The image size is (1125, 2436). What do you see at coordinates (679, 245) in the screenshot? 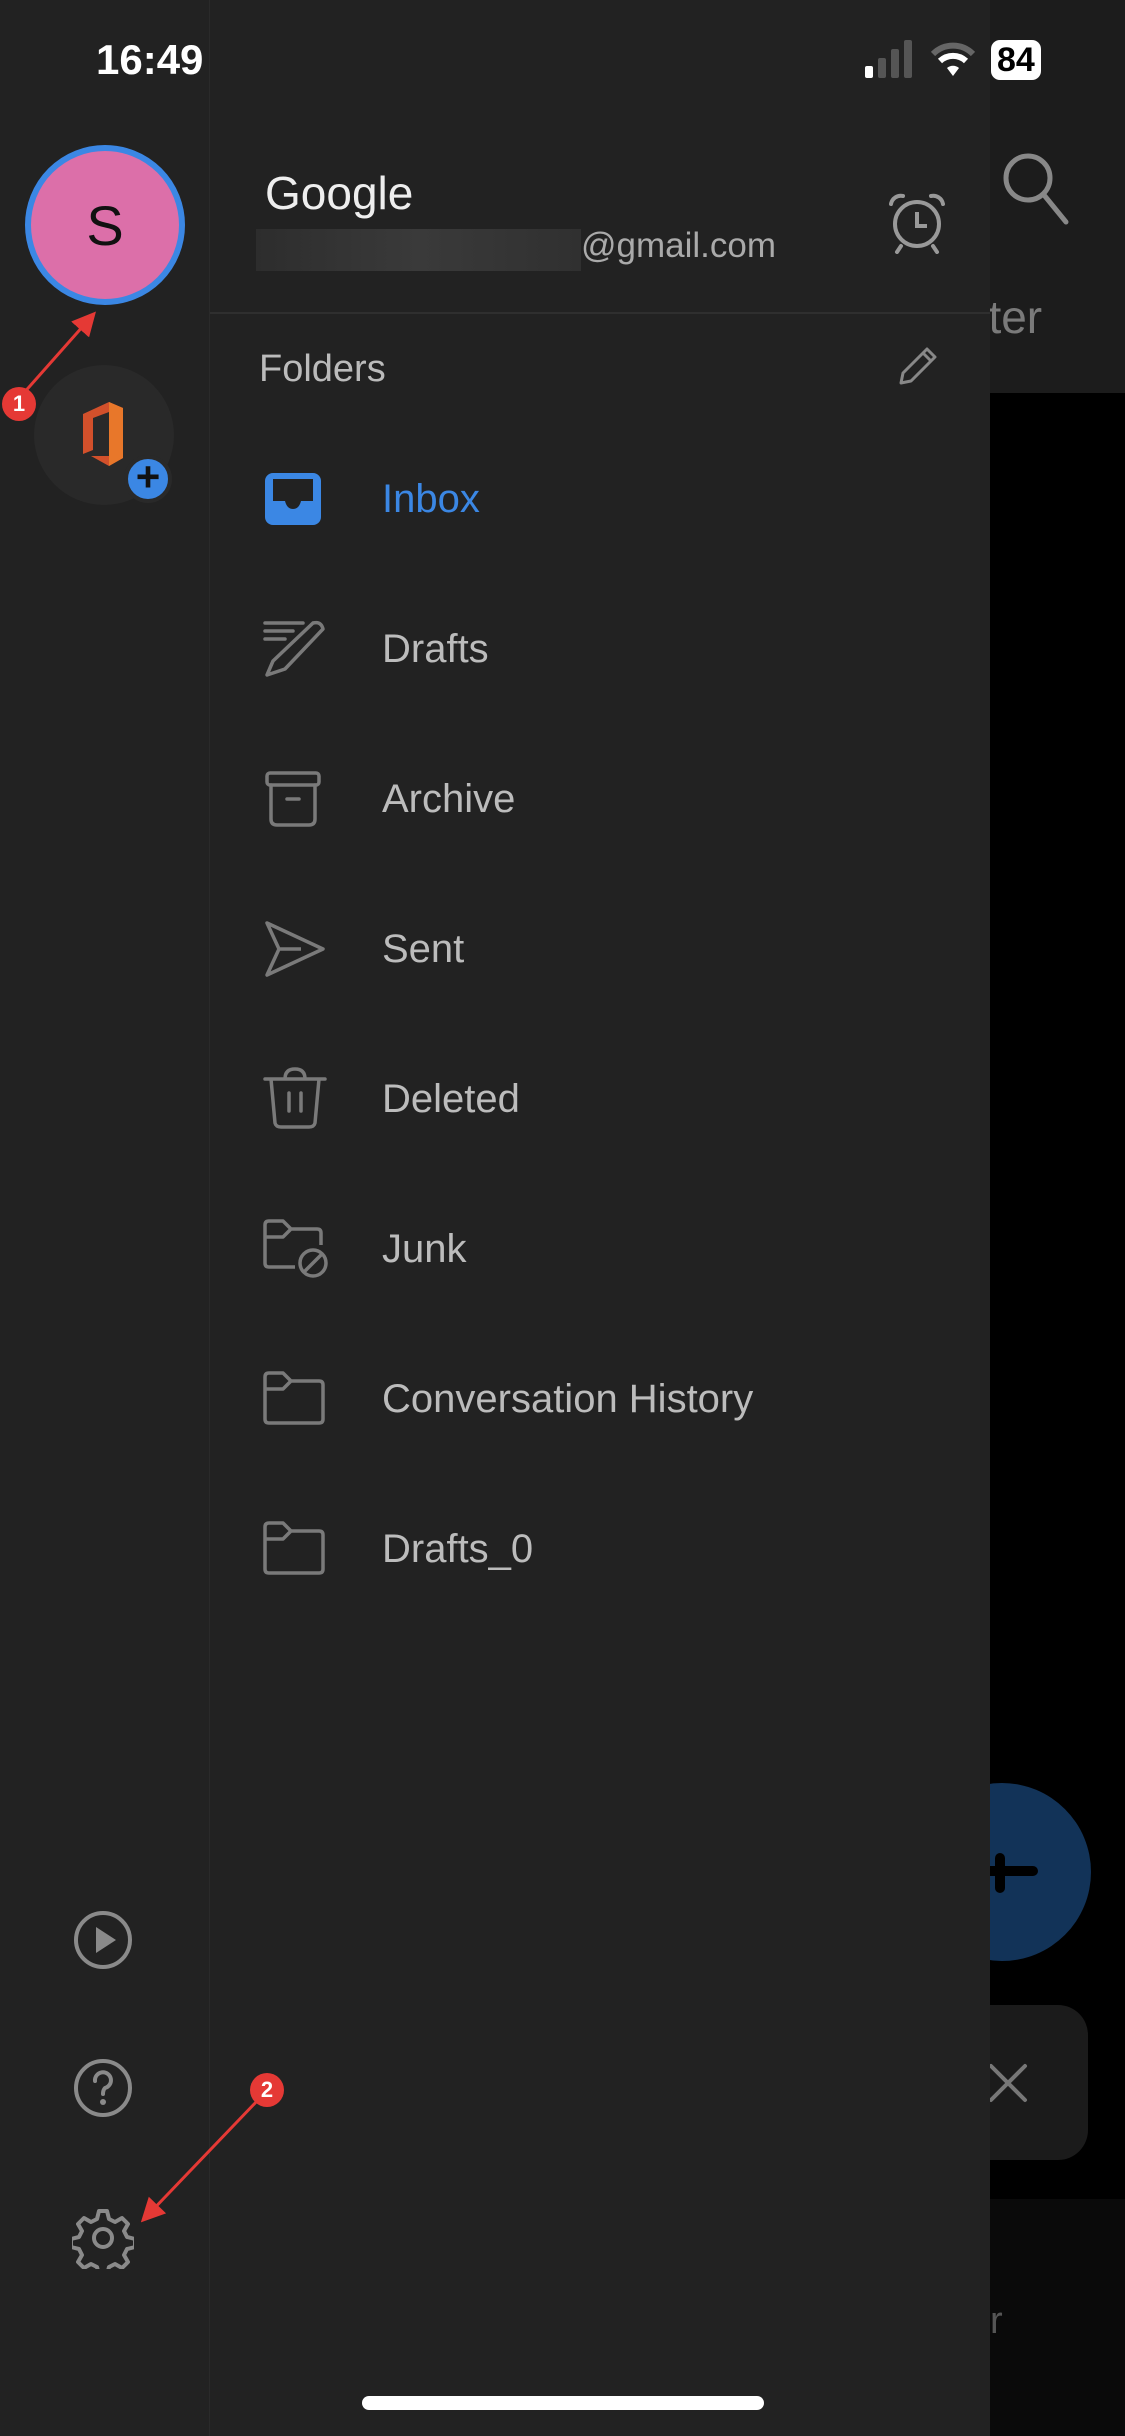
I see `account-email: @gmail.com` at bounding box center [679, 245].